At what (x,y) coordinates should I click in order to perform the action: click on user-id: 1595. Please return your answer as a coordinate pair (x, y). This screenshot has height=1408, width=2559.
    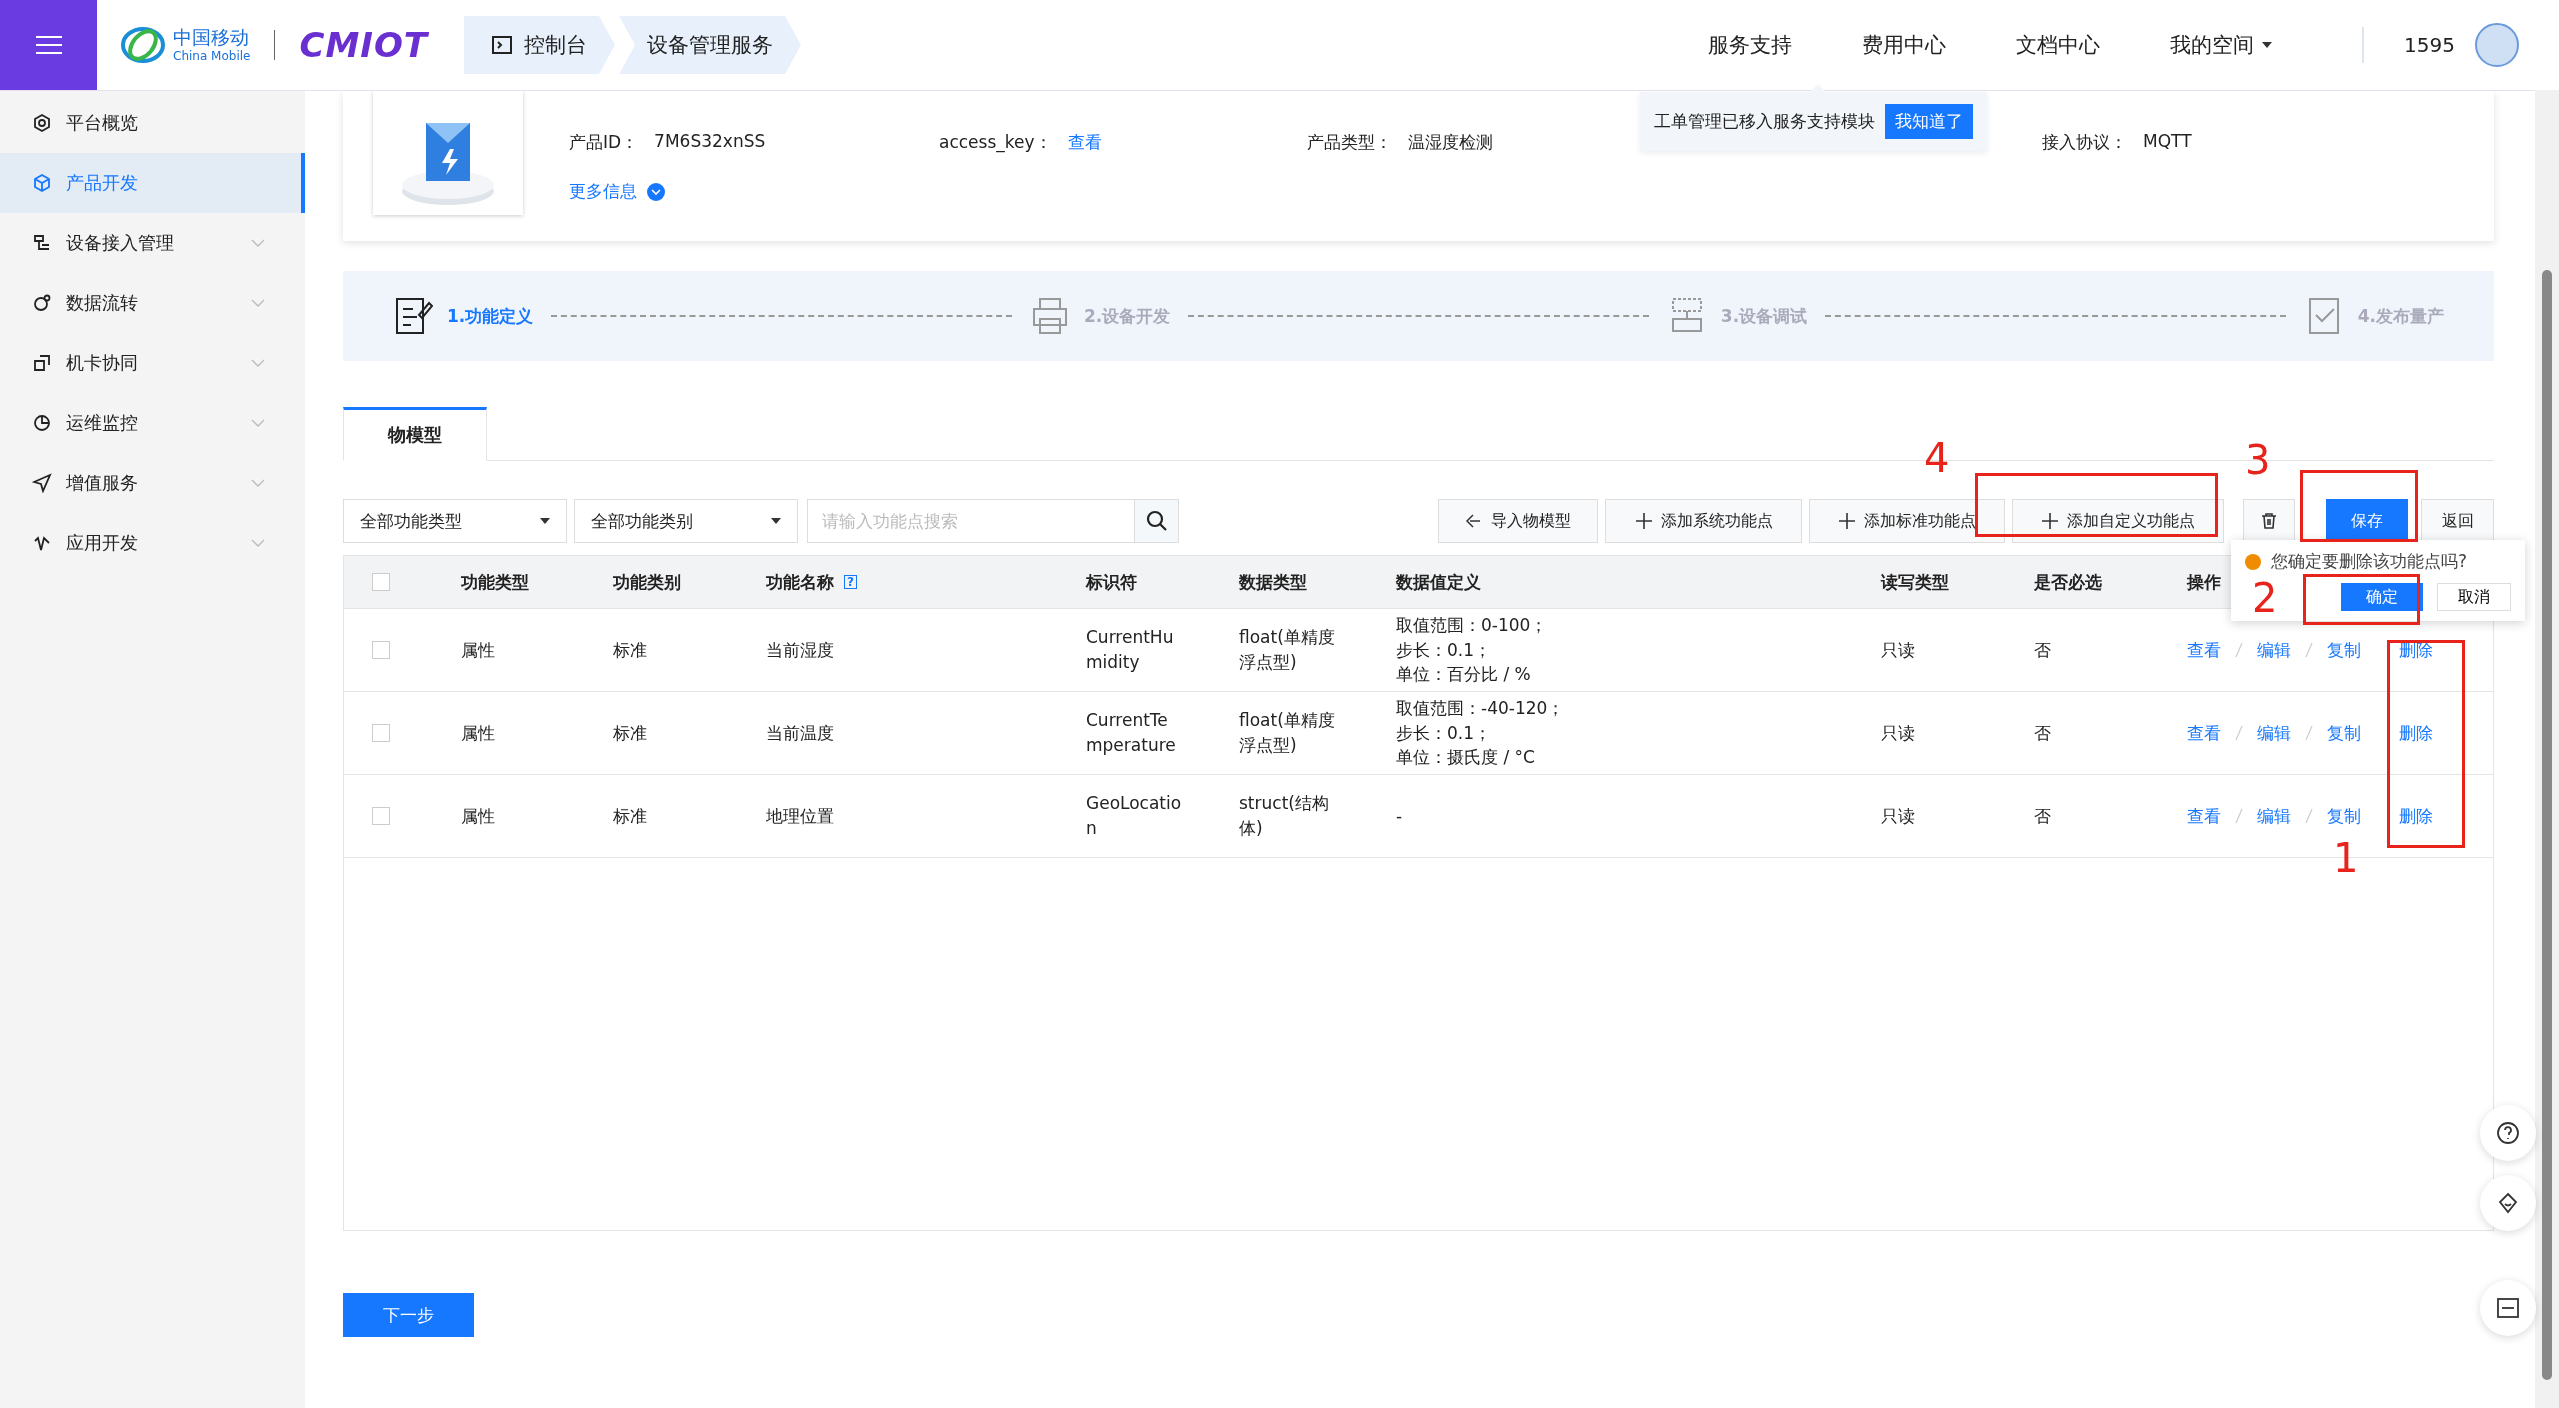
    Looking at the image, I should click on (2429, 45).